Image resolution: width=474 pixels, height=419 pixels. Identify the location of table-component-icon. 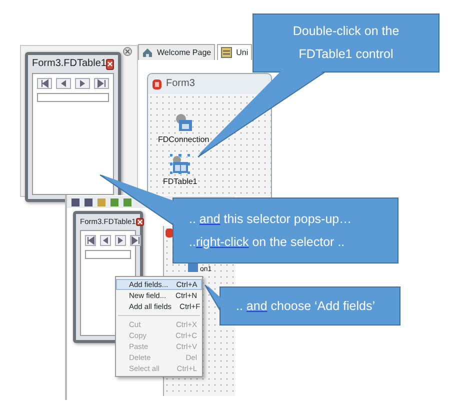
(180, 164).